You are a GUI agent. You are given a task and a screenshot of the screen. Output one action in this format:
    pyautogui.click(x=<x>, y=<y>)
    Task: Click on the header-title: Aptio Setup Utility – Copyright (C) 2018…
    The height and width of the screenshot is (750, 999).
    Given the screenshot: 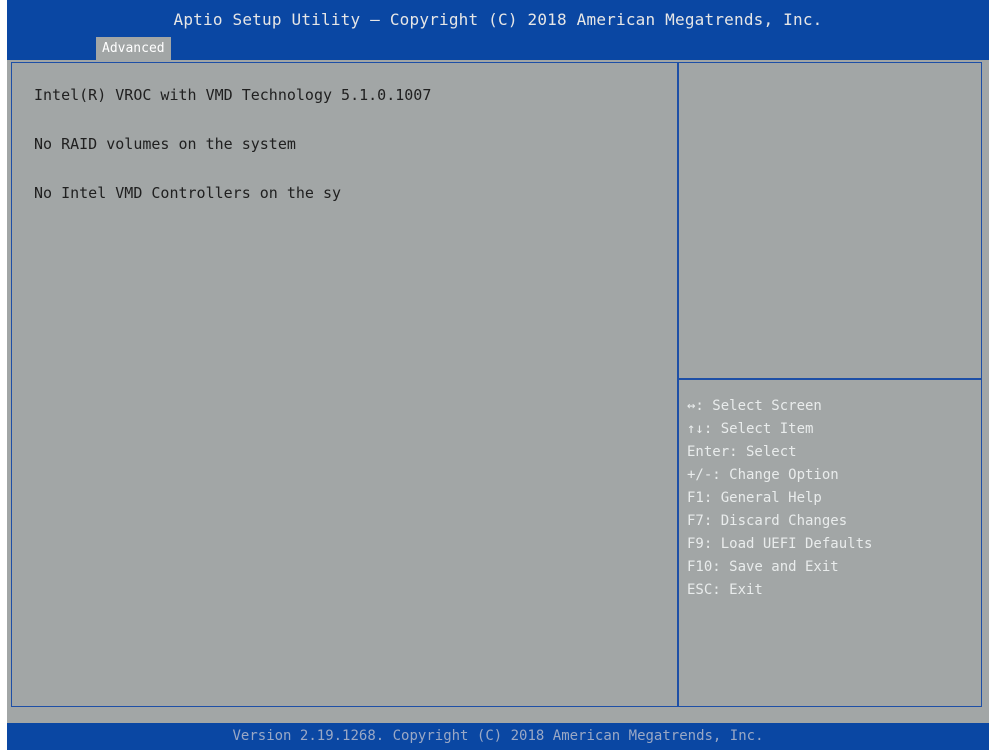 What is the action you would take?
    pyautogui.click(x=498, y=19)
    